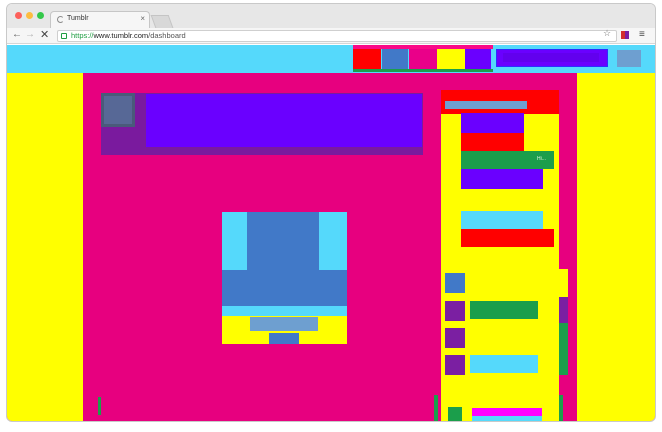 The width and height of the screenshot is (662, 432). Describe the element at coordinates (561, 408) in the screenshot. I see `sidebar-right-edge` at that location.